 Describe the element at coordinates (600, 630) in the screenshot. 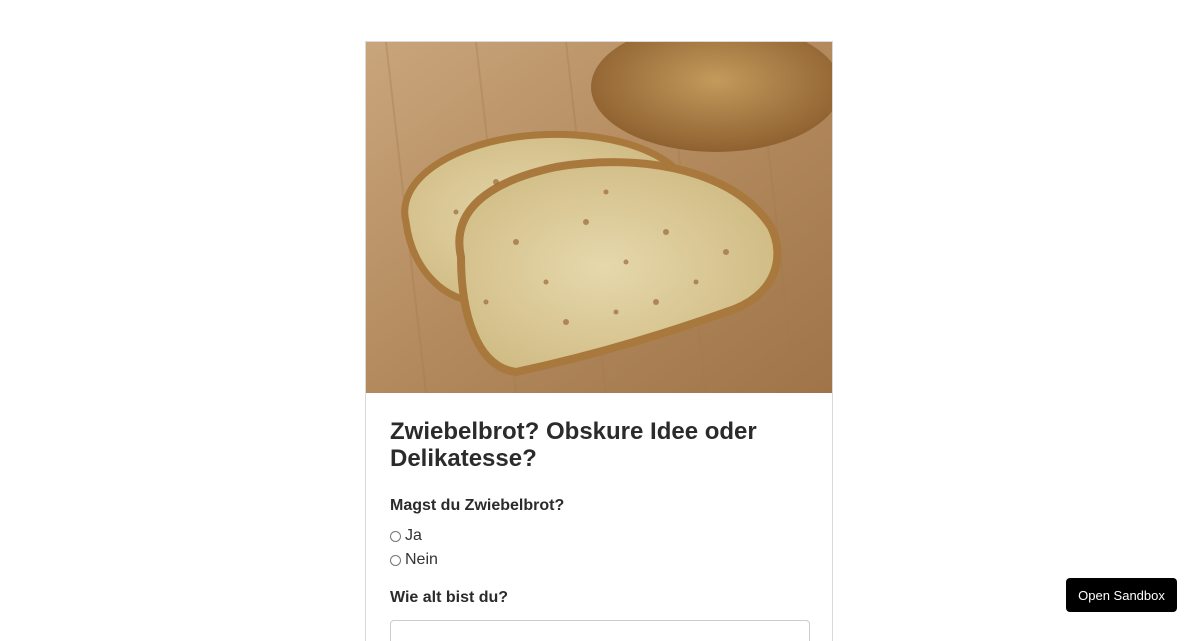

I see `age-input` at that location.